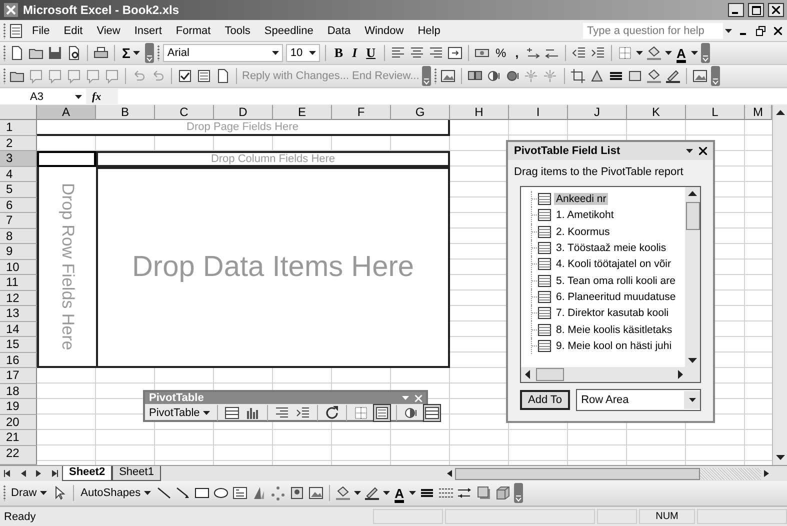 The width and height of the screenshot is (787, 526). I want to click on tab-last-icon, so click(54, 473).